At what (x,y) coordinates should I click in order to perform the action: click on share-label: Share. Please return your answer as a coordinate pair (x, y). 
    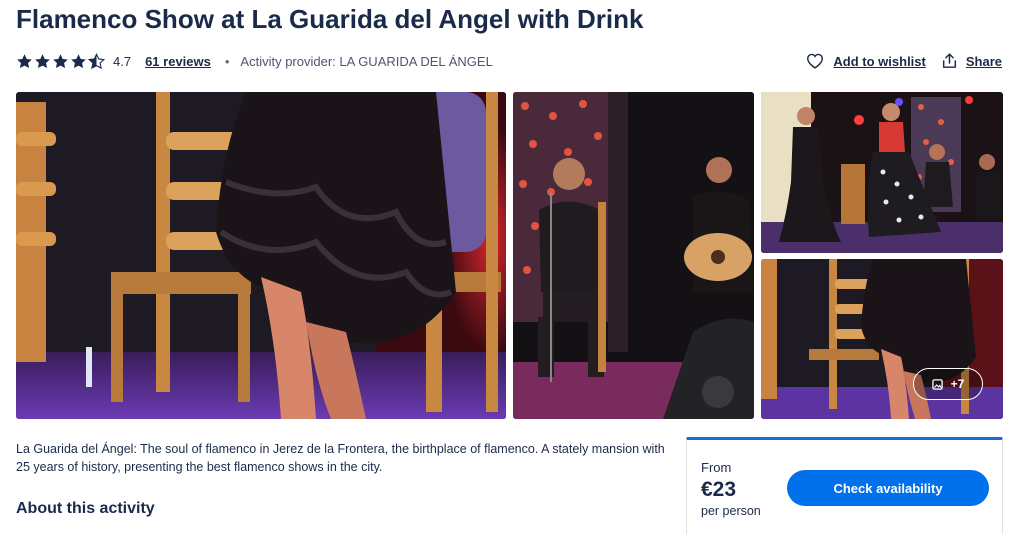
    Looking at the image, I should click on (983, 61).